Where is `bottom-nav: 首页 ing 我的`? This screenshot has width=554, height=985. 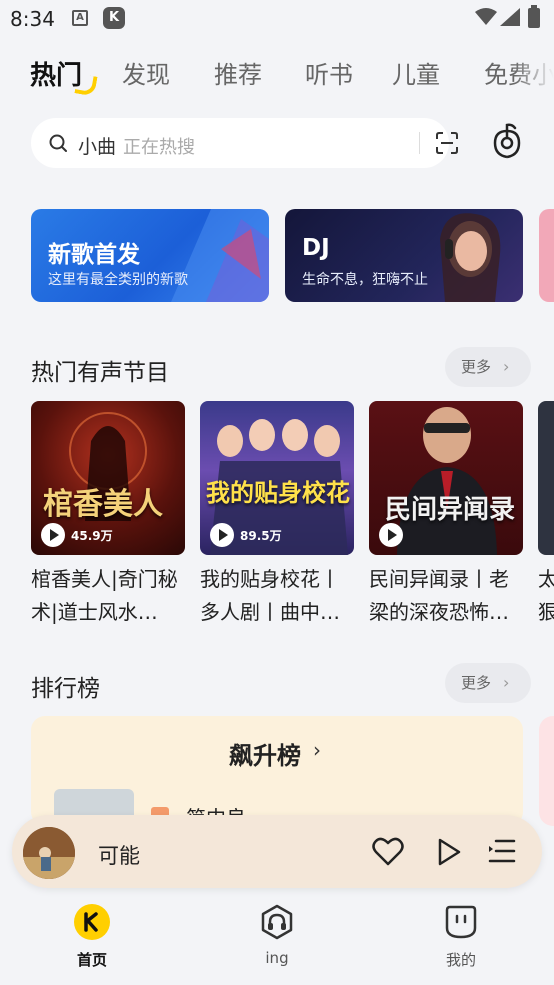 bottom-nav: 首页 ing 我的 is located at coordinates (277, 937).